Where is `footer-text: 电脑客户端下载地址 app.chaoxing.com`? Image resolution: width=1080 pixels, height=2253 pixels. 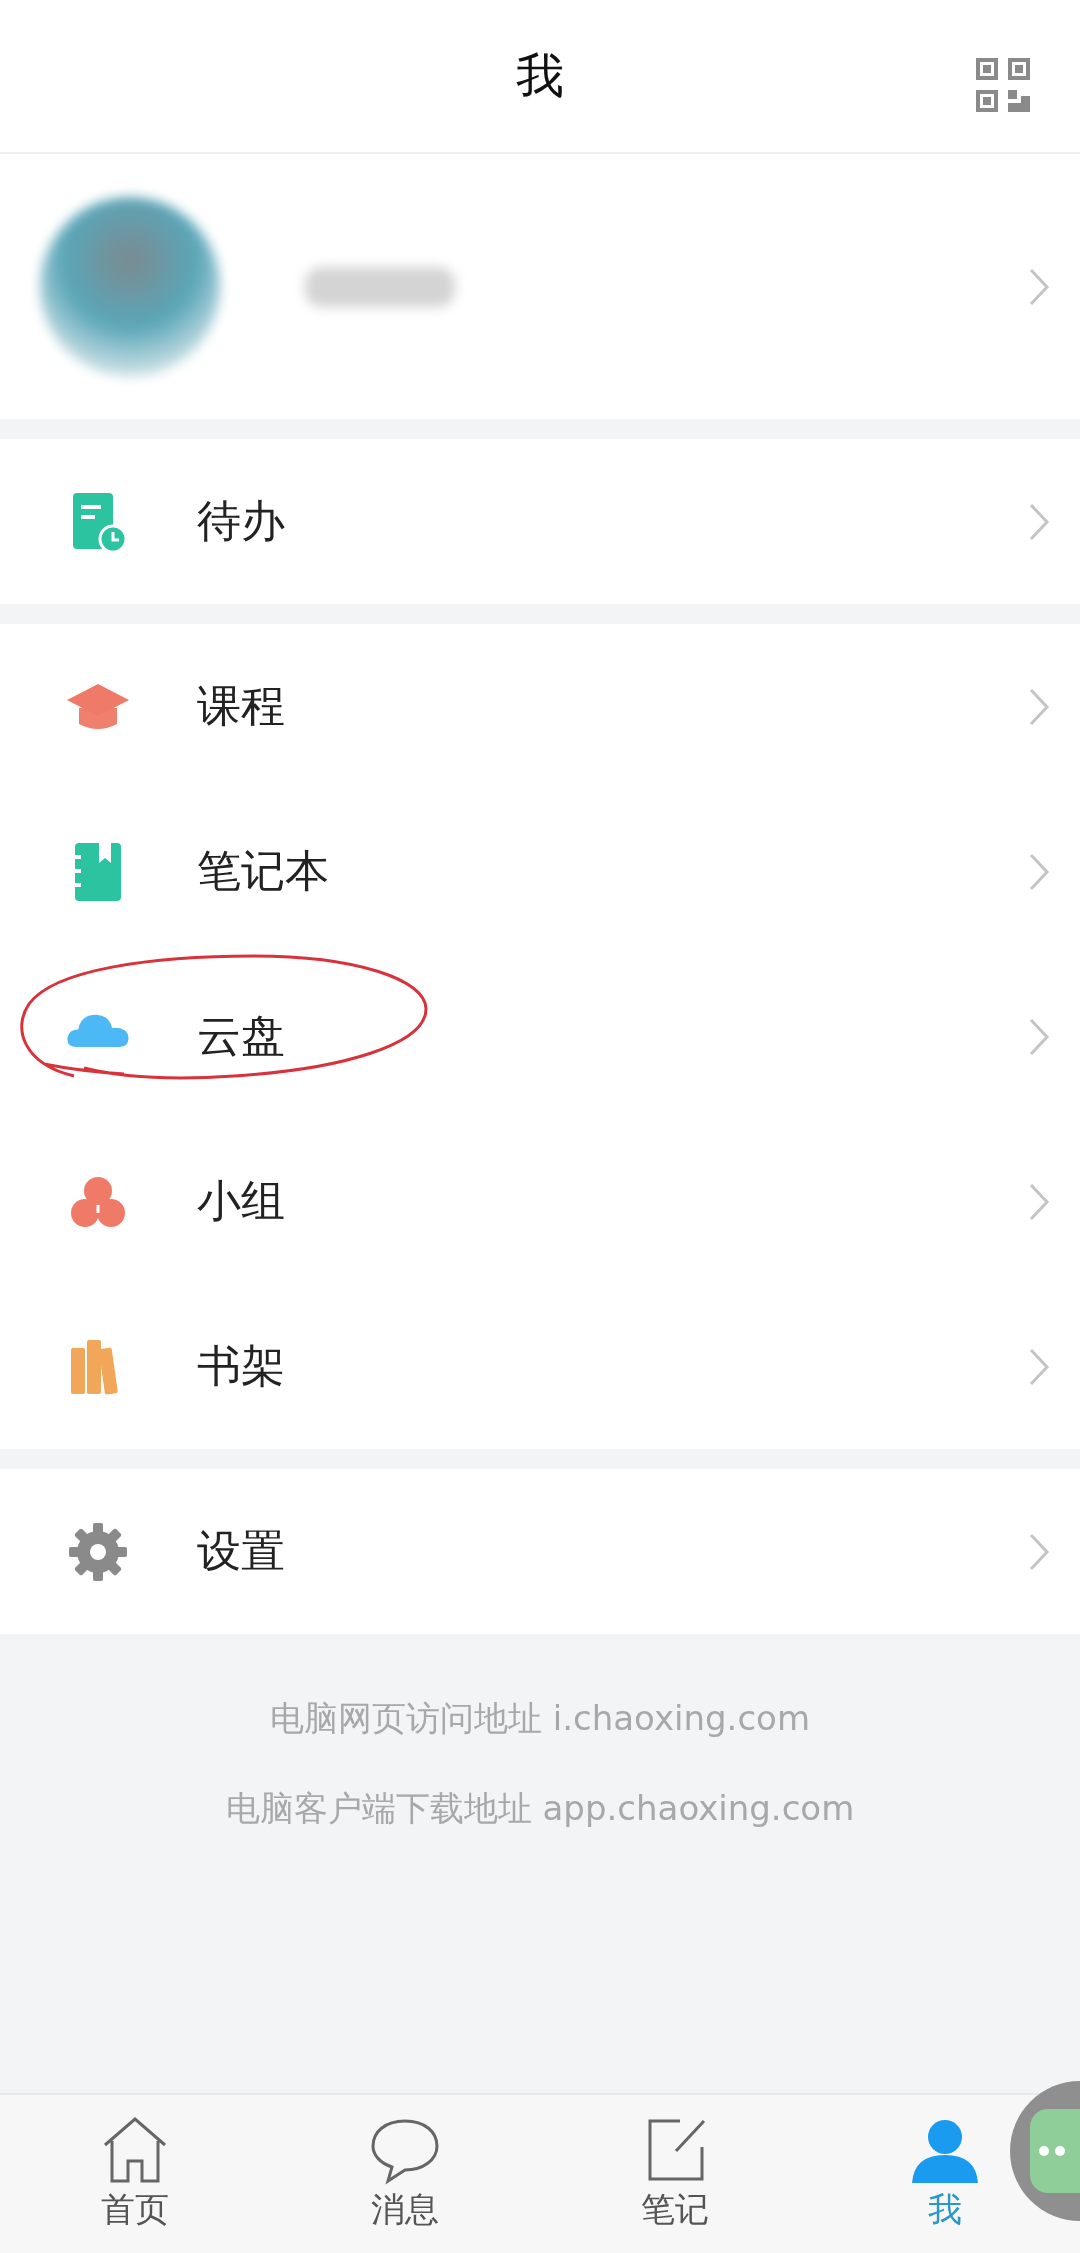
footer-text: 电脑客户端下载地址 app.chaoxing.com is located at coordinates (540, 1808).